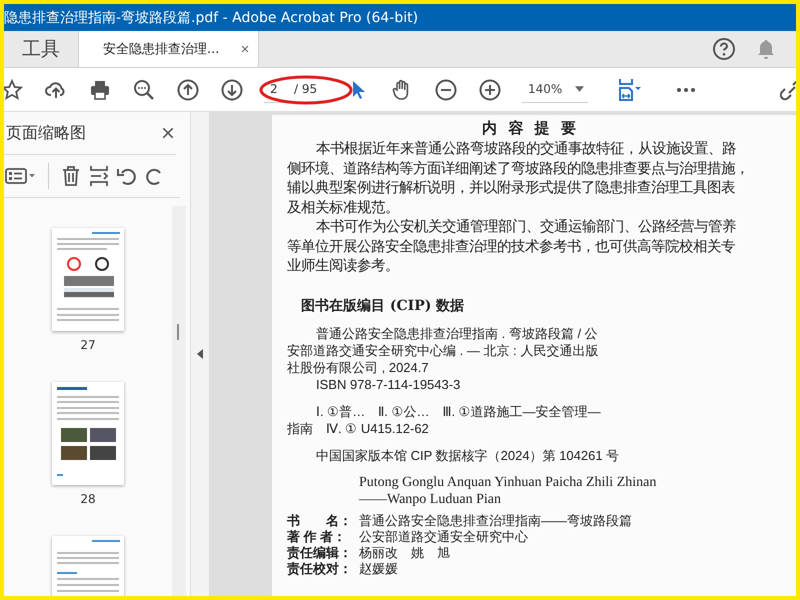 The height and width of the screenshot is (600, 800). I want to click on page-number-field: 2, so click(276, 89).